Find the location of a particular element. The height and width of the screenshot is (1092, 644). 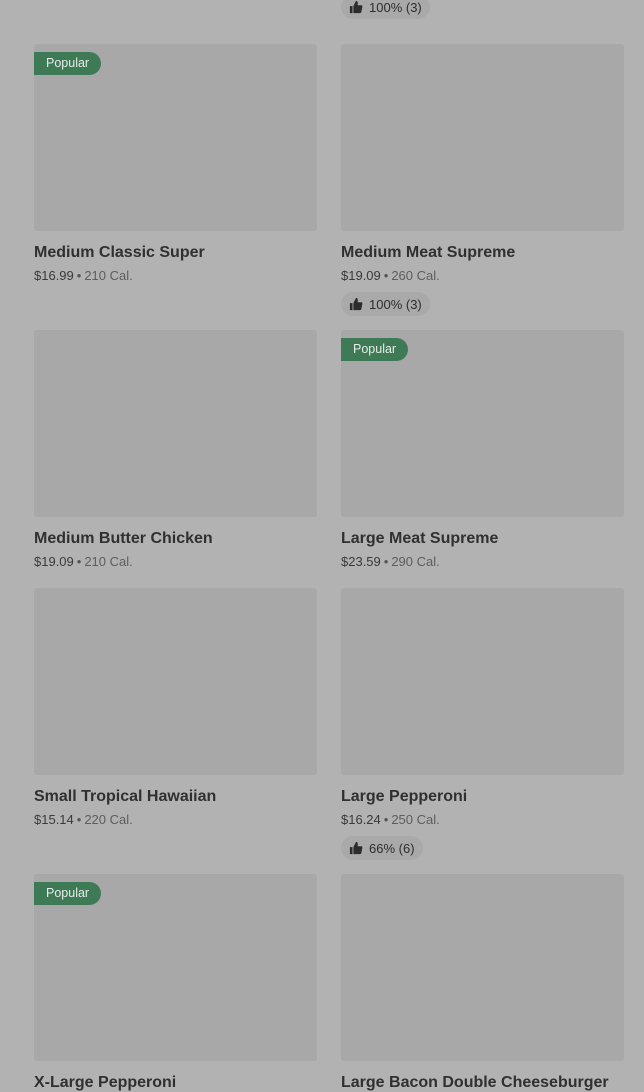

product-price: $16.99 is located at coordinates (54, 275).